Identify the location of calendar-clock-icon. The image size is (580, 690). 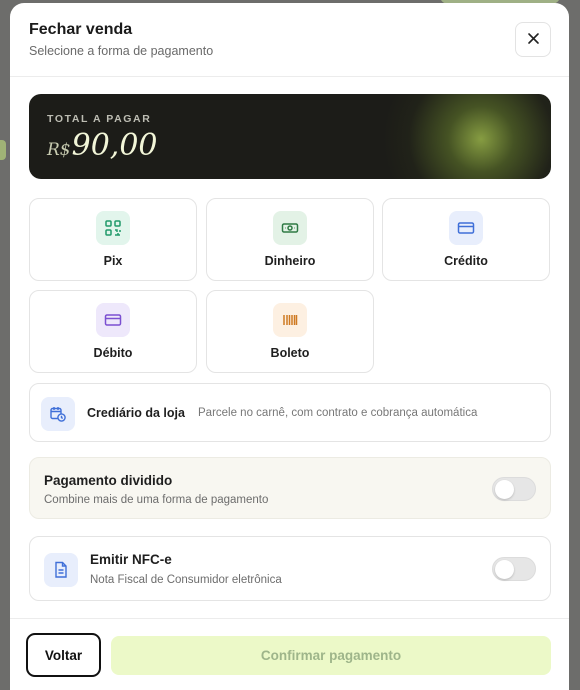
(58, 414).